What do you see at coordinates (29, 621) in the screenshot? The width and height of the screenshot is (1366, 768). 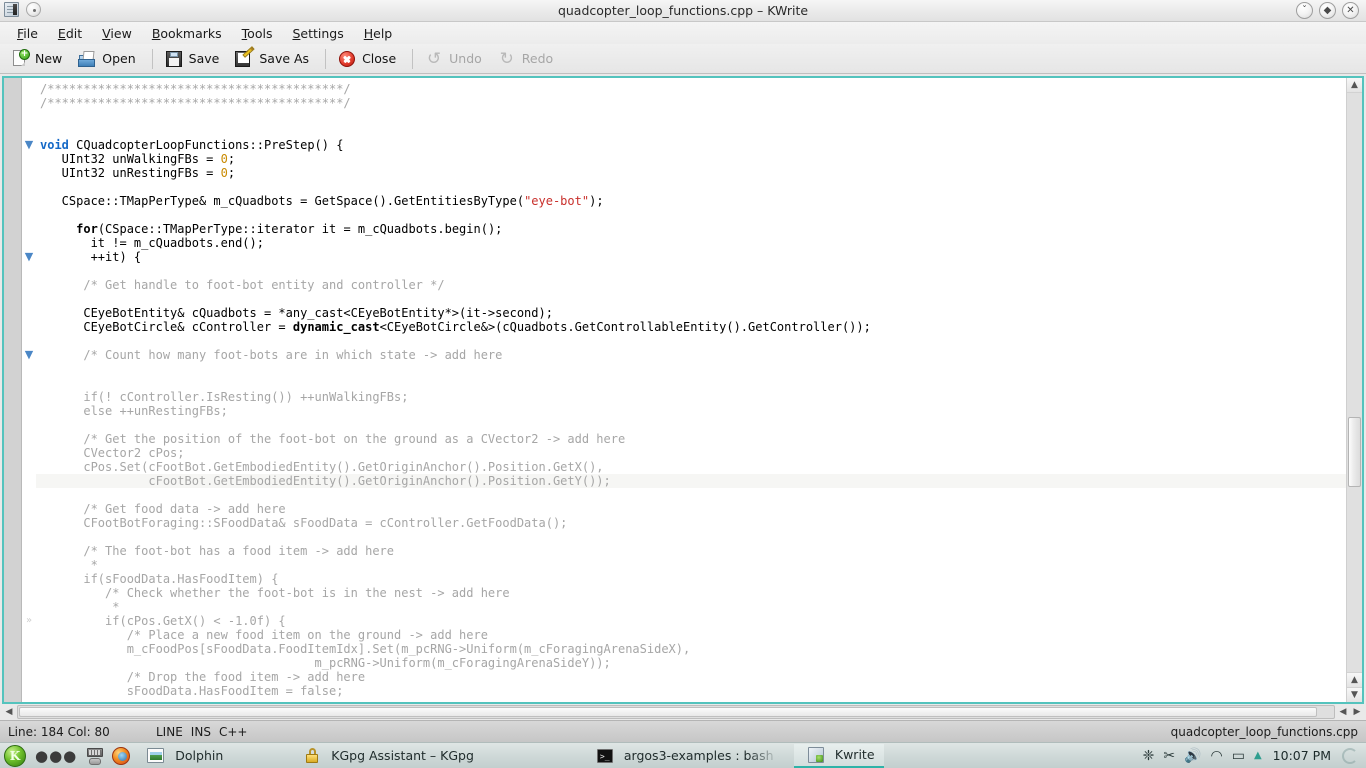 I see `fold-quote-icon: »` at bounding box center [29, 621].